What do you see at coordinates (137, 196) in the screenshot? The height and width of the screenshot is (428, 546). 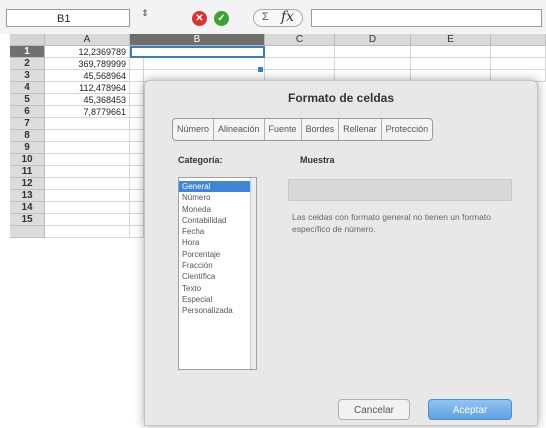 I see `cell-b13` at bounding box center [137, 196].